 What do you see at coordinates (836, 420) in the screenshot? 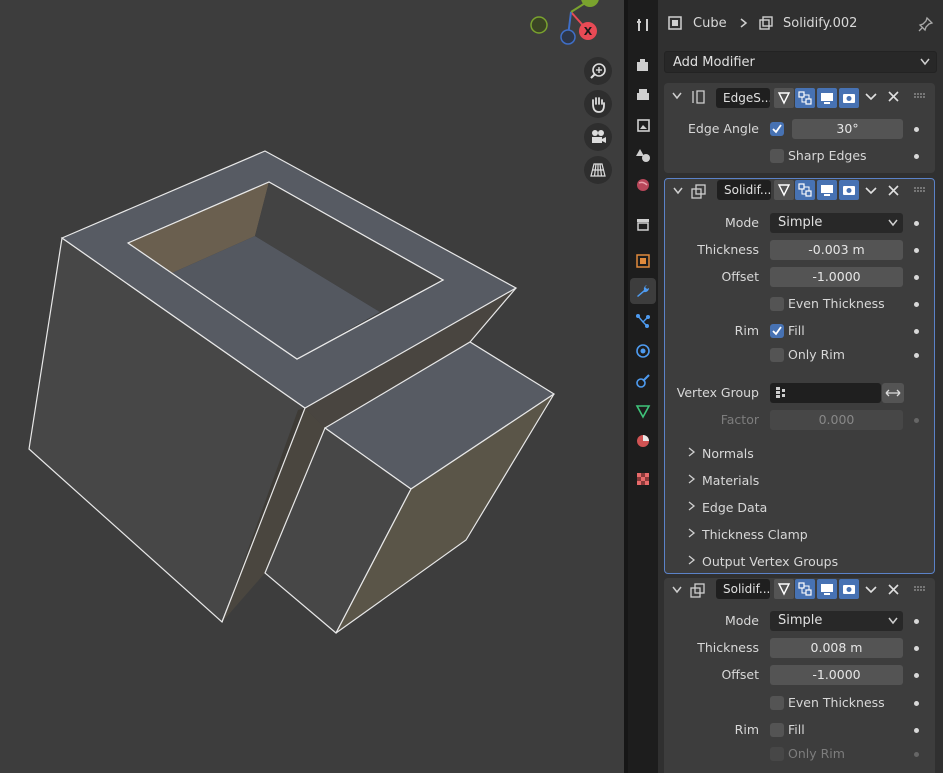
I see `factor-field: 0.000` at bounding box center [836, 420].